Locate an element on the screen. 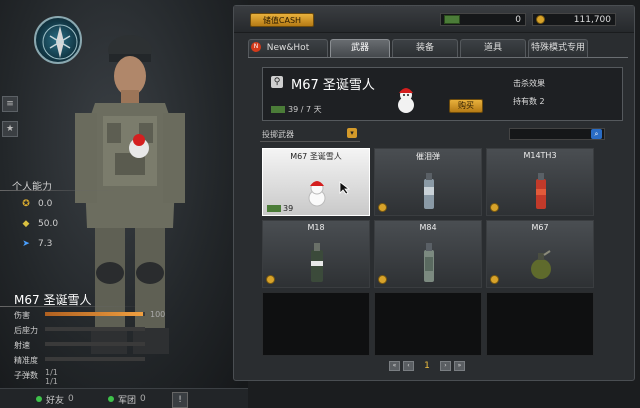  cash-balance: 0 is located at coordinates (483, 19).